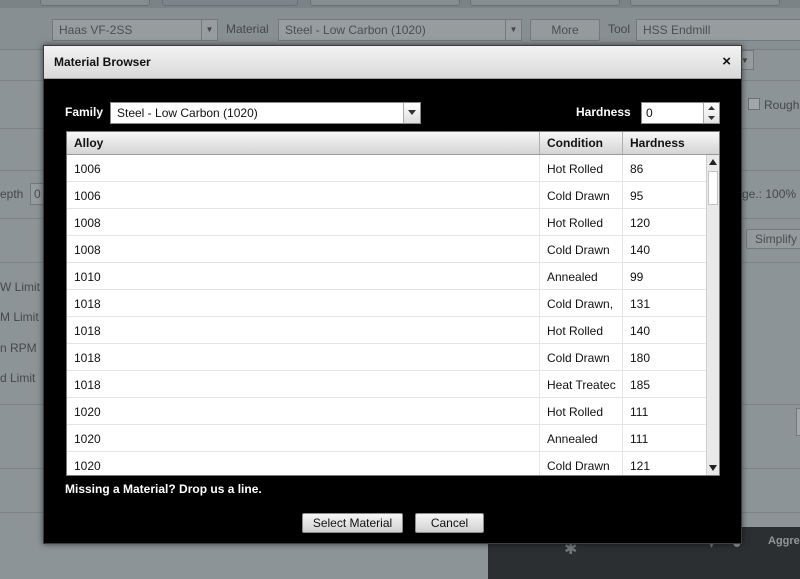  Describe the element at coordinates (711, 118) in the screenshot. I see `spin-down-icon` at that location.